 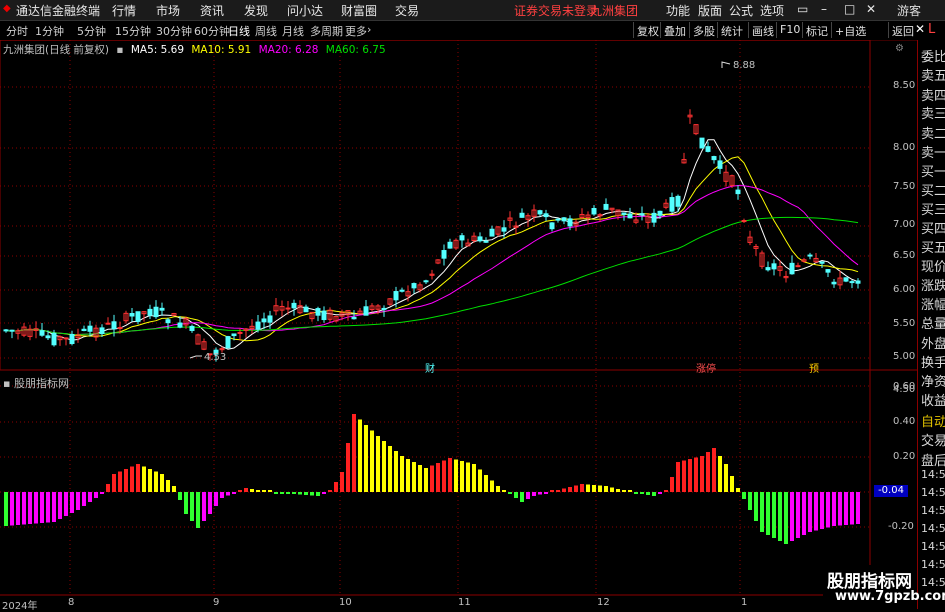 I want to click on period-15min: 15分钟, so click(x=133, y=31).